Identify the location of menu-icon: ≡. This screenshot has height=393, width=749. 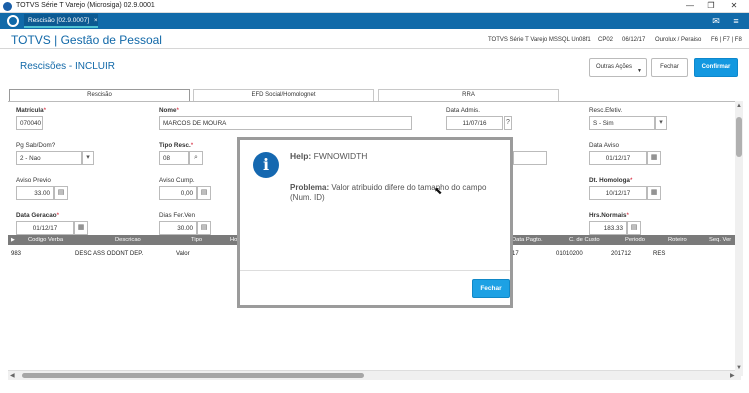
(736, 21).